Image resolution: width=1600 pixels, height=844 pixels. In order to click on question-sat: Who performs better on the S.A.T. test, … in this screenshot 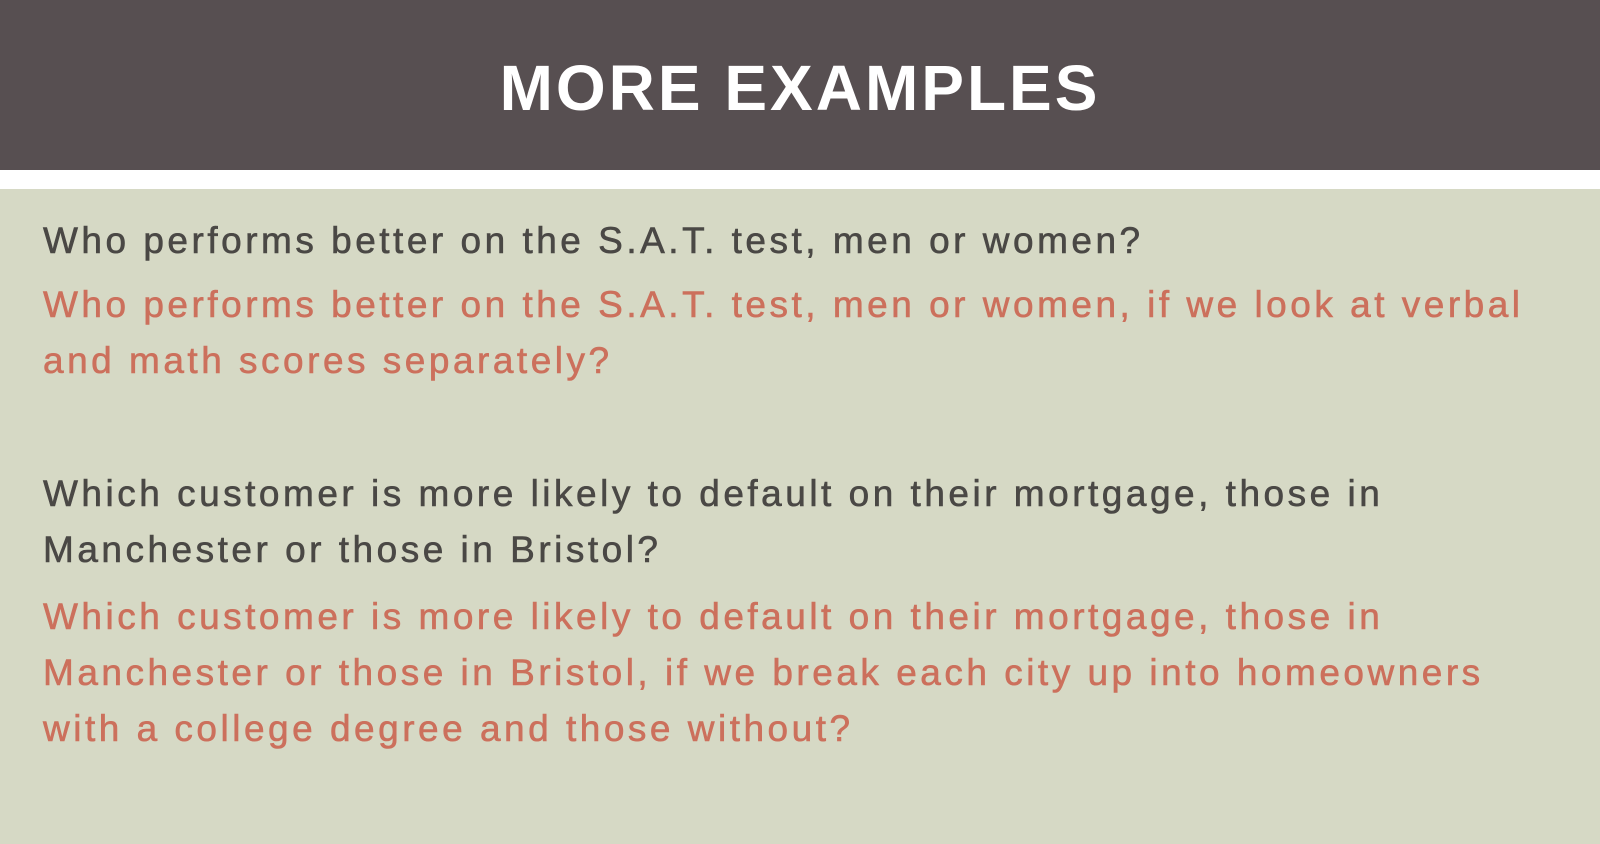, I will do `click(593, 241)`.